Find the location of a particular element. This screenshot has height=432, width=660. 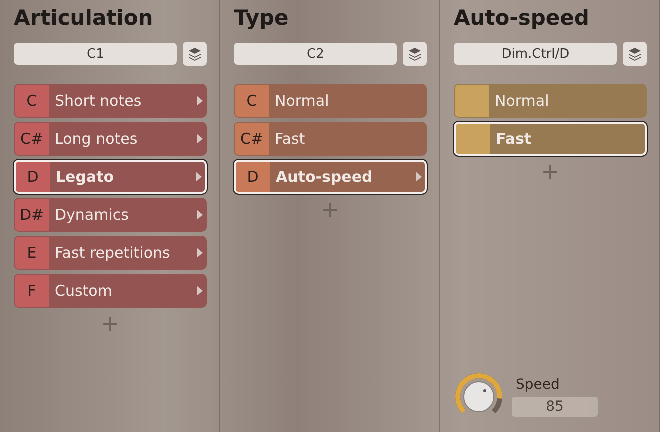

item-label: Legato is located at coordinates (85, 177).